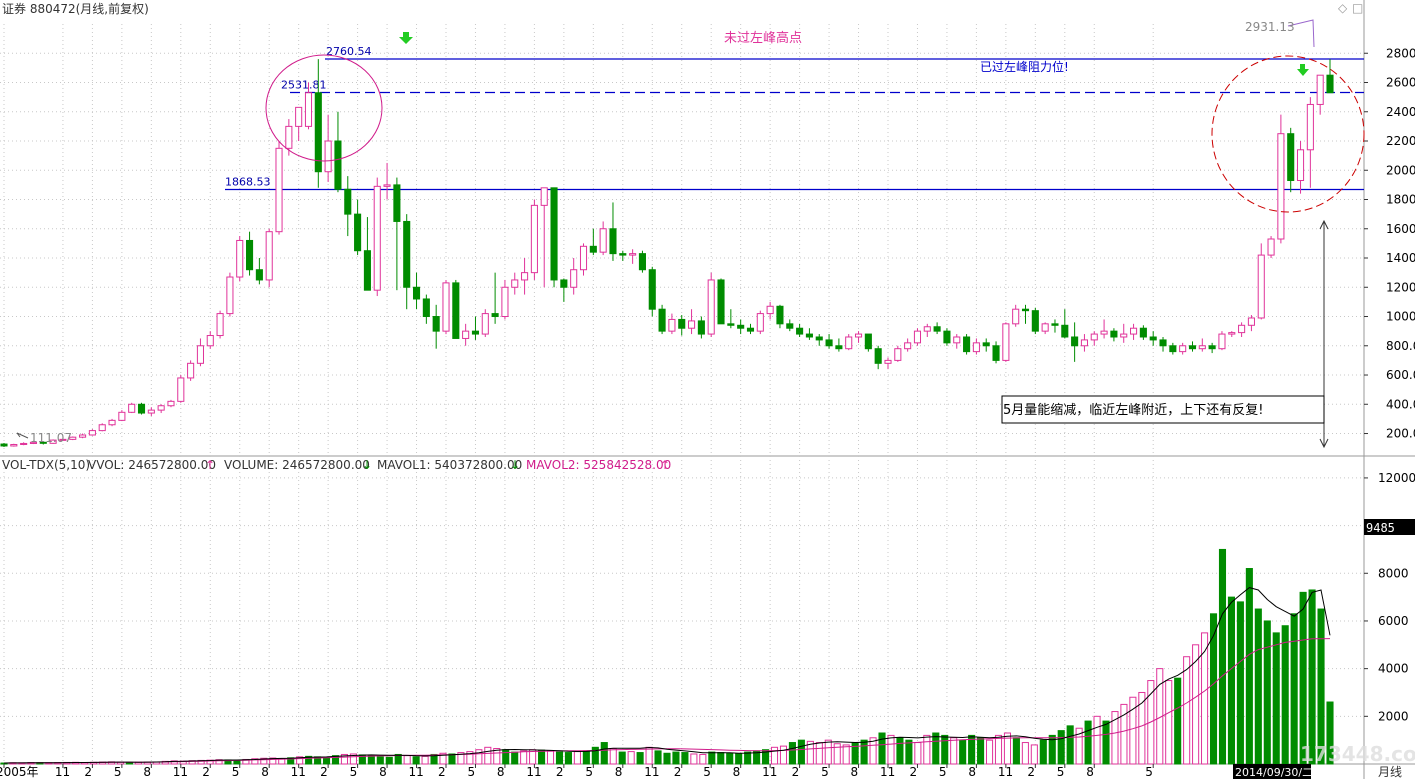 This screenshot has height=779, width=1415. Describe the element at coordinates (1274, 772) in the screenshot. I see `date-label: 2014/09/30/二` at that location.